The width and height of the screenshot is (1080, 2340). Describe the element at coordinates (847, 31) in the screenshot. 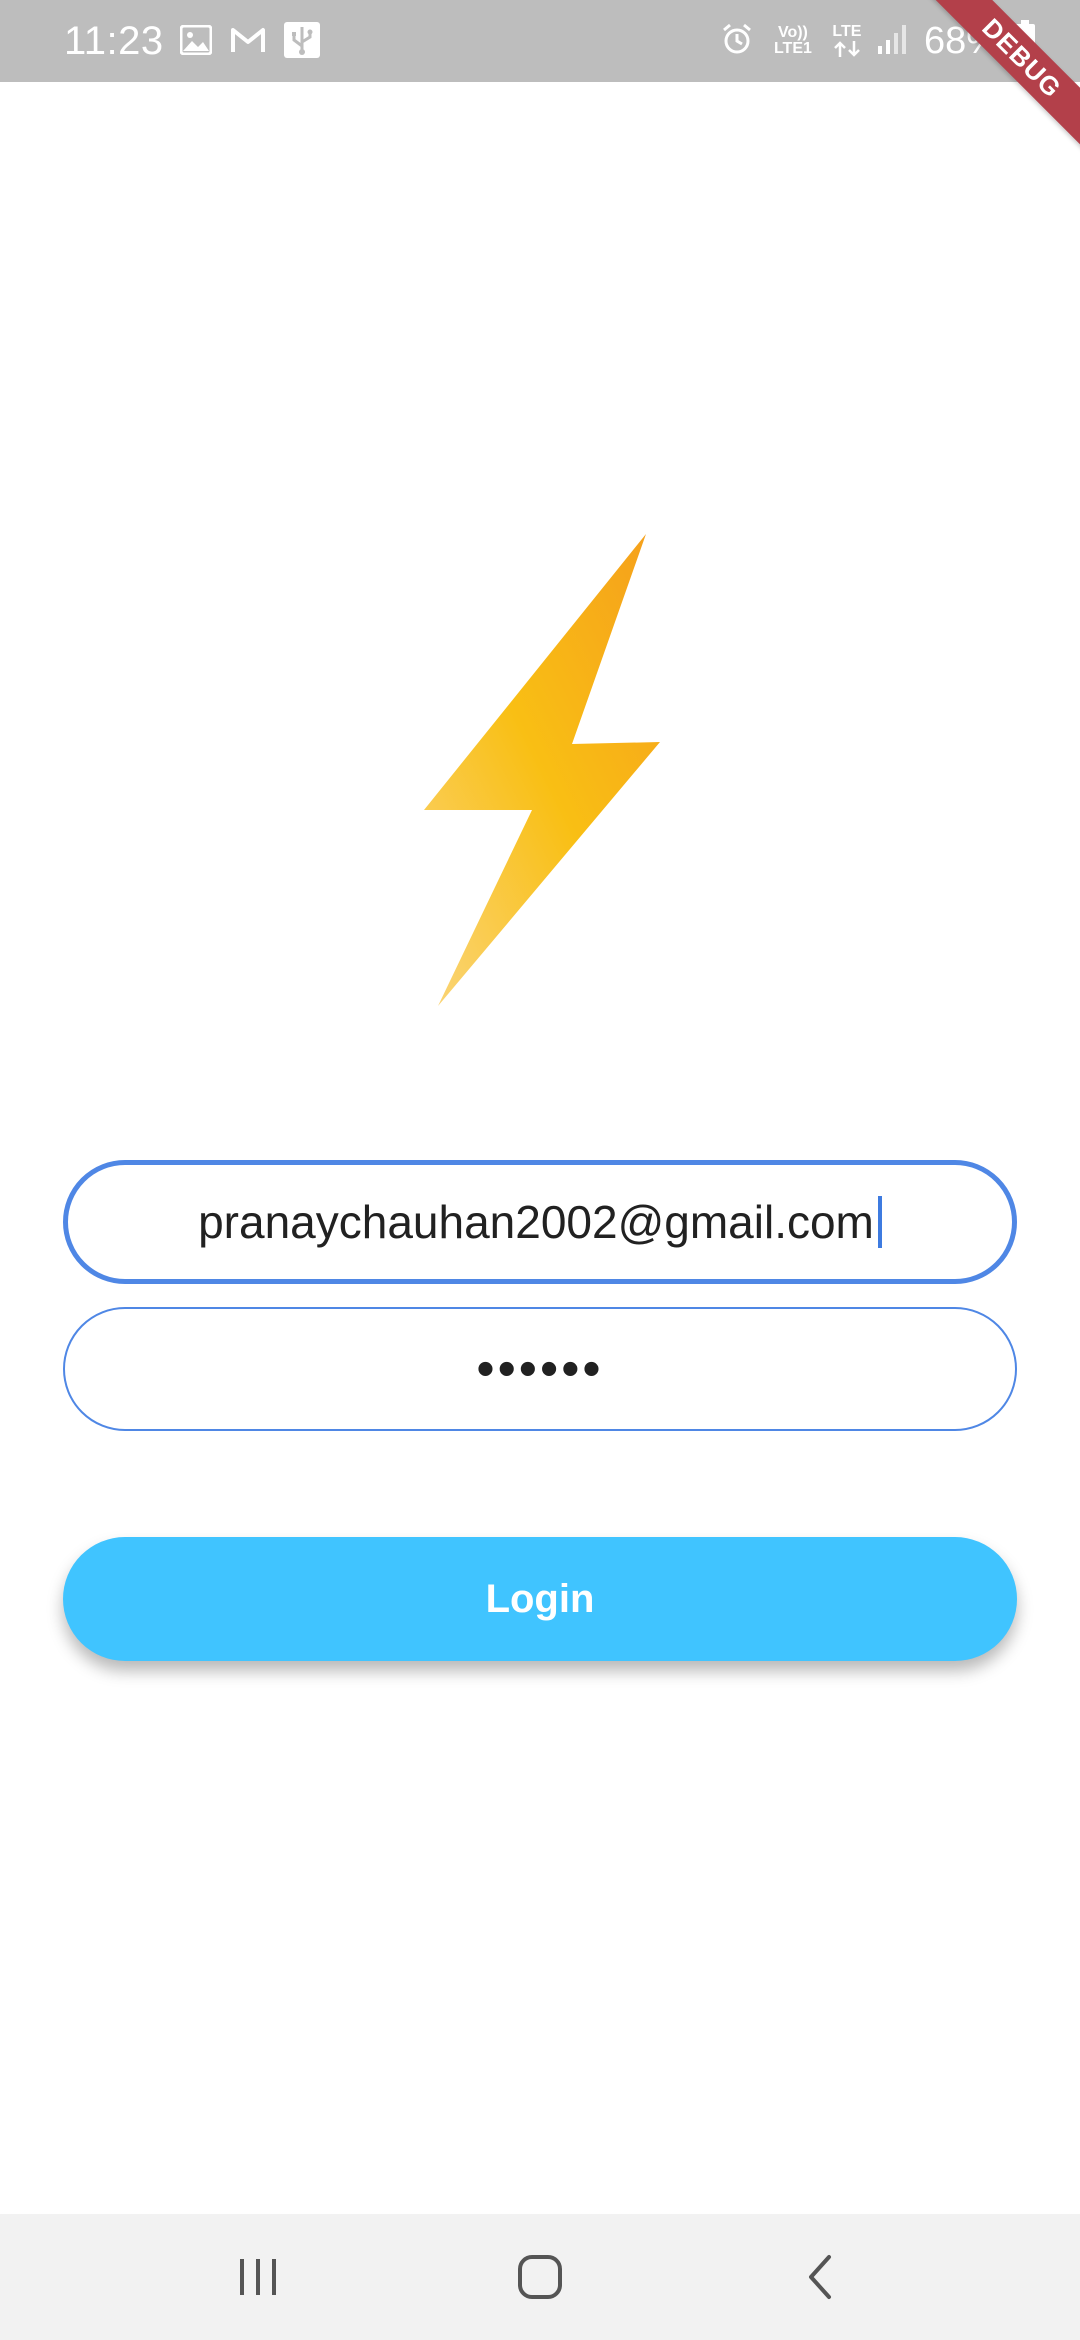

I see `lte-label: LTE` at that location.